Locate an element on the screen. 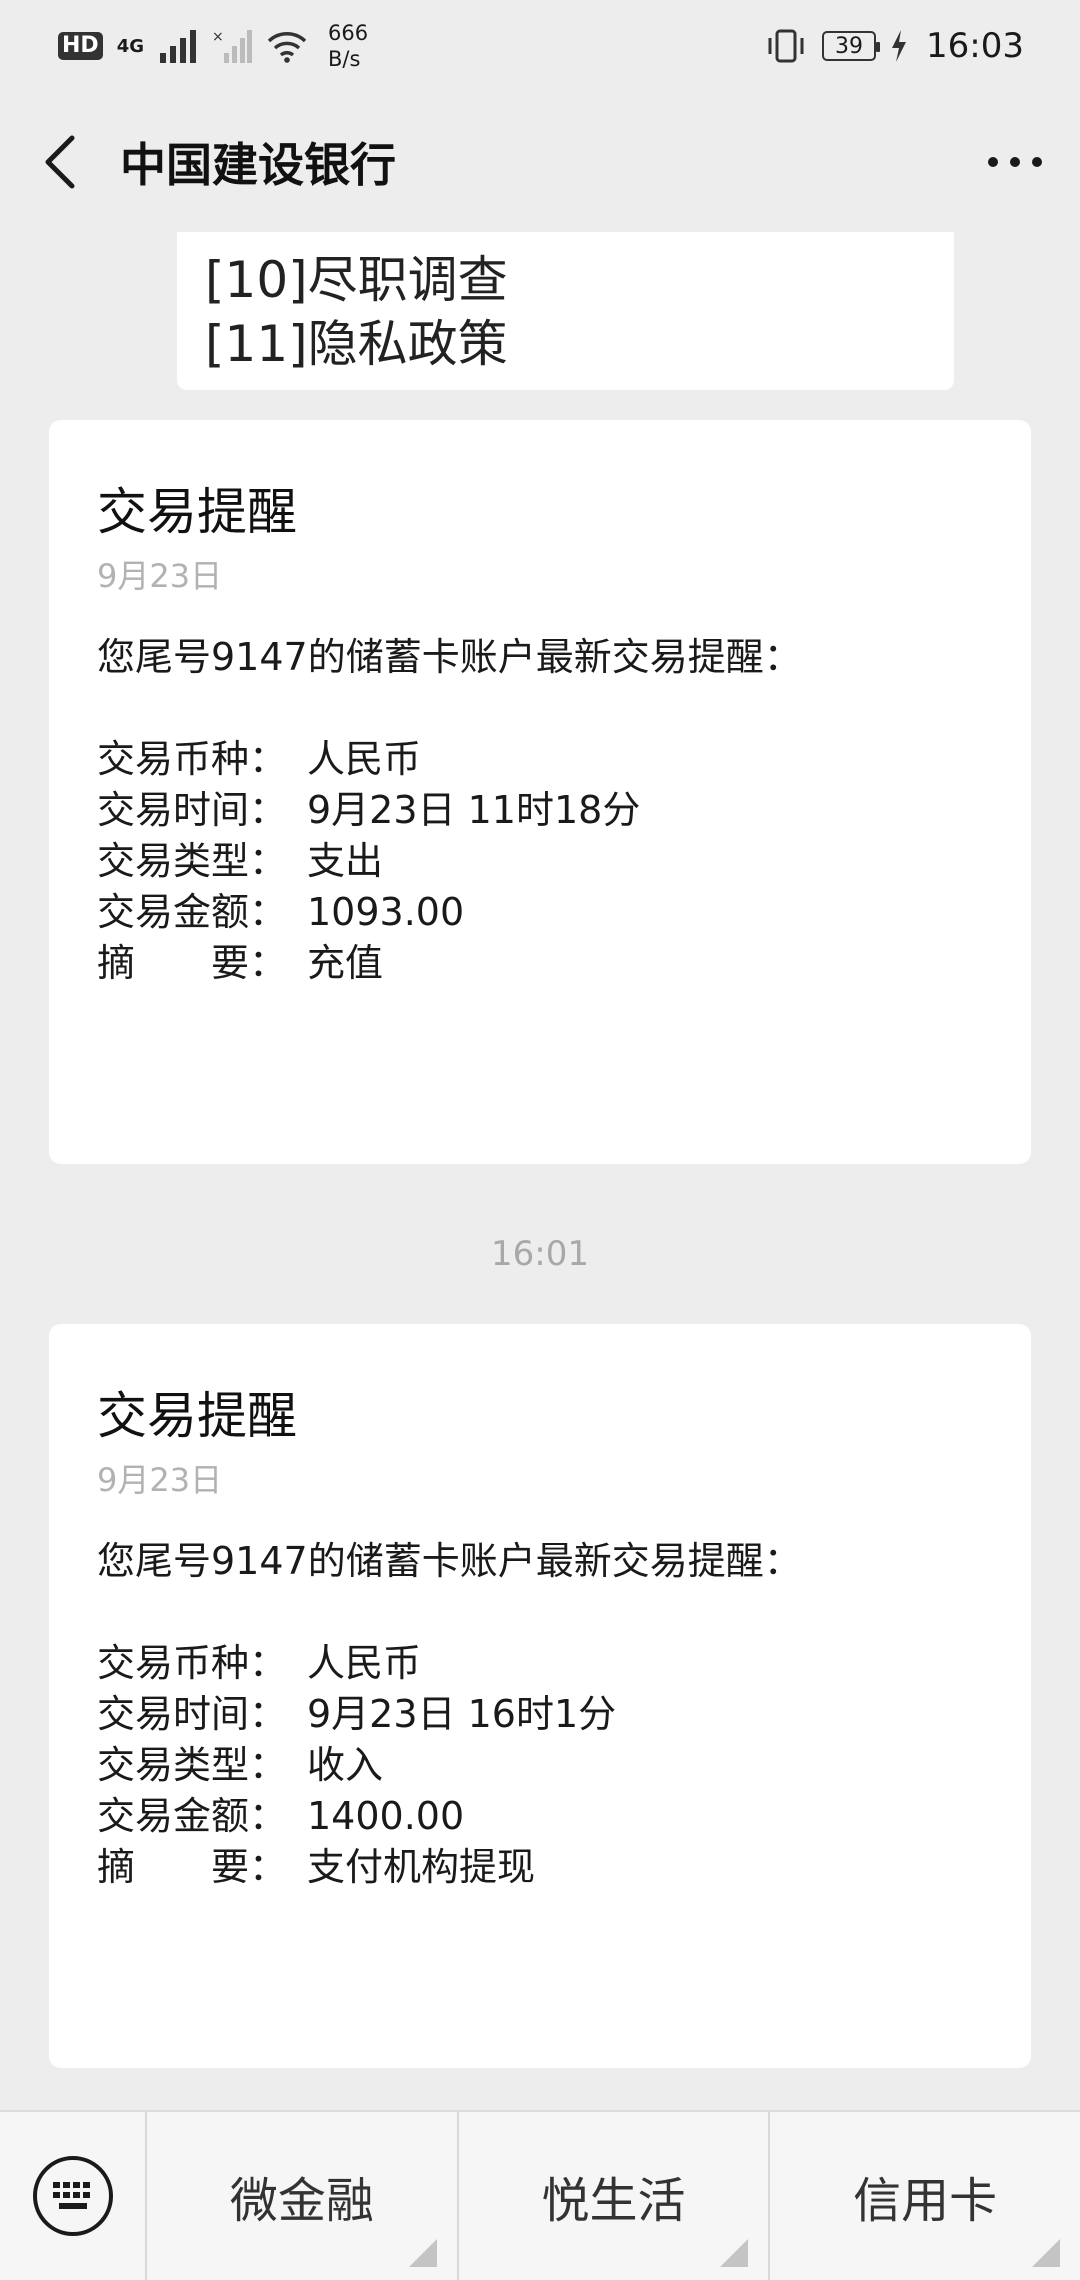 The width and height of the screenshot is (1080, 2280). signal-no-sim-icon: × is located at coordinates (232, 46).